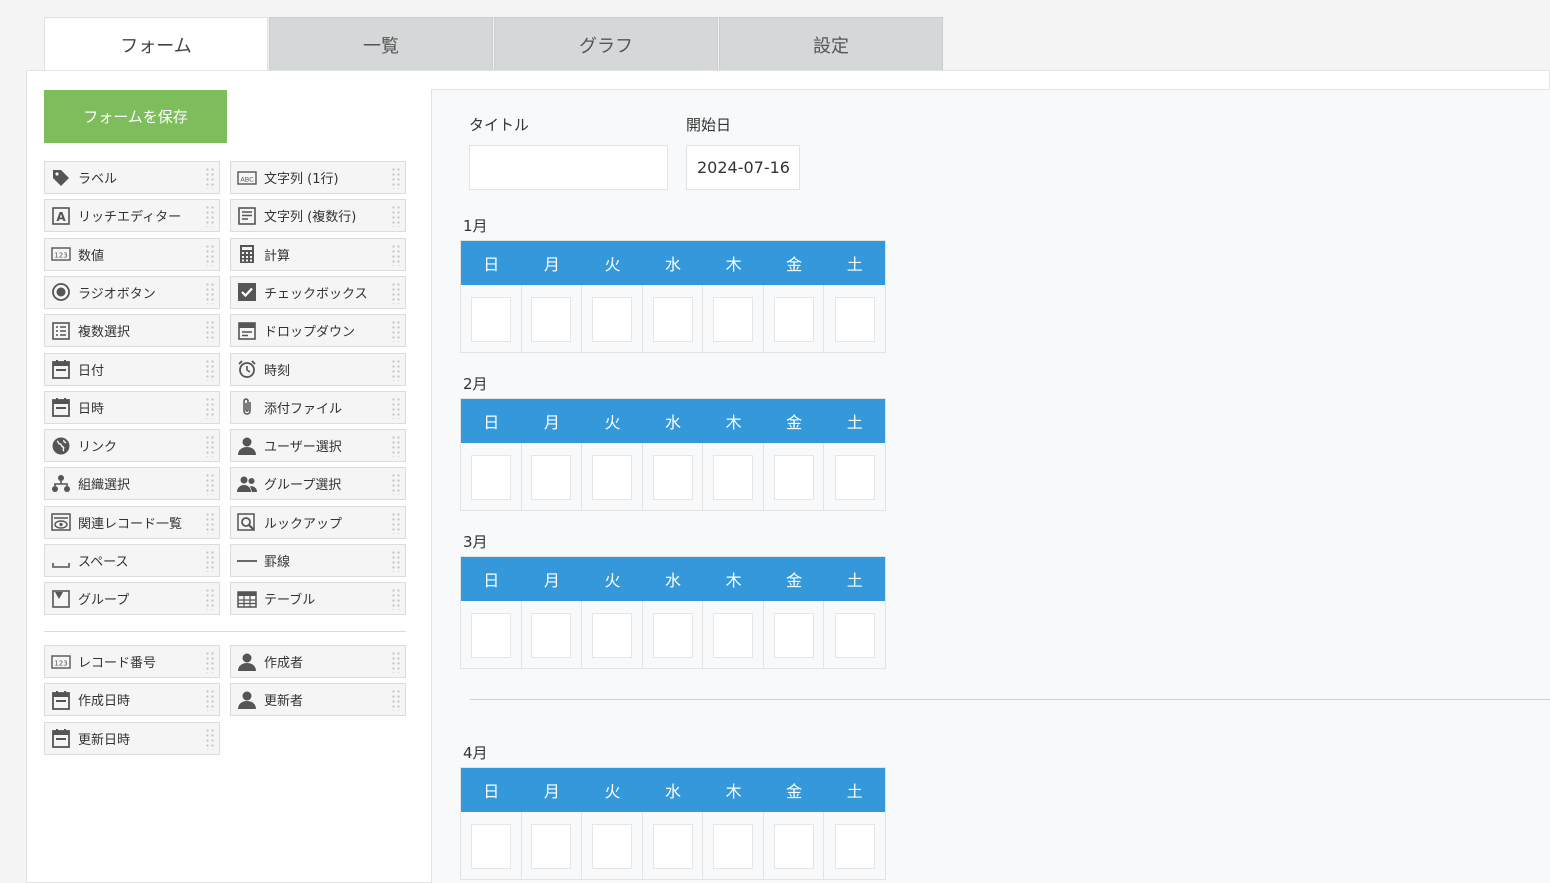  What do you see at coordinates (156, 44) in the screenshot?
I see `tab-form: フォーム` at bounding box center [156, 44].